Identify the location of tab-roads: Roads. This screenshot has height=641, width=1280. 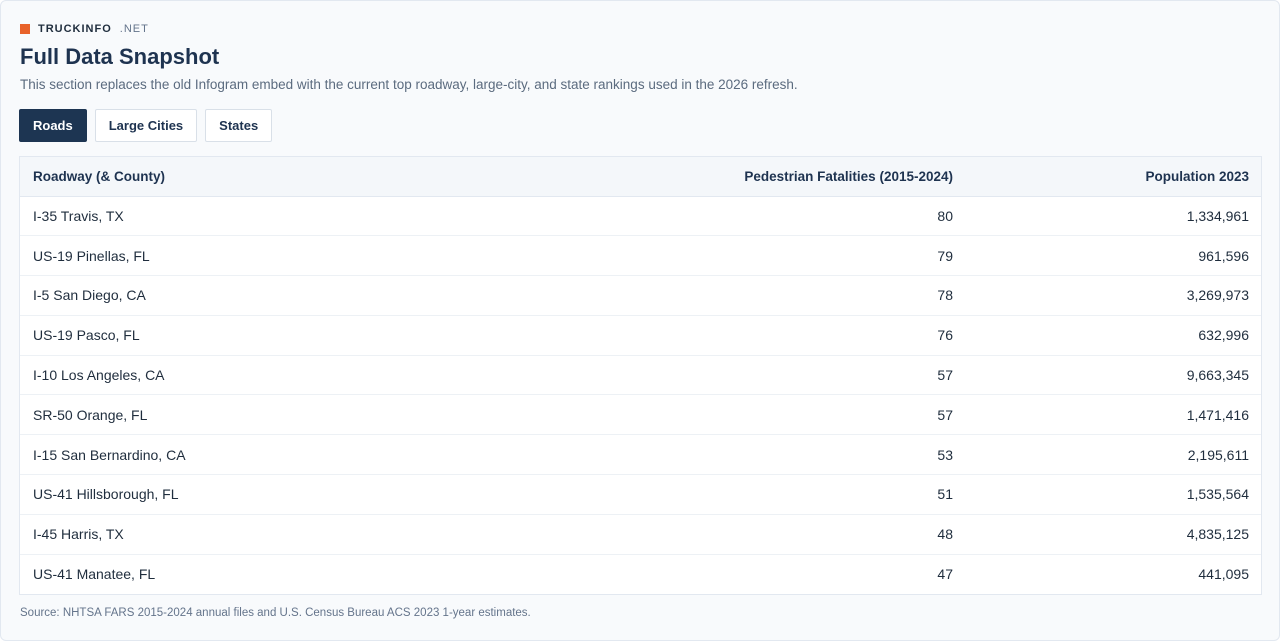
(53, 125).